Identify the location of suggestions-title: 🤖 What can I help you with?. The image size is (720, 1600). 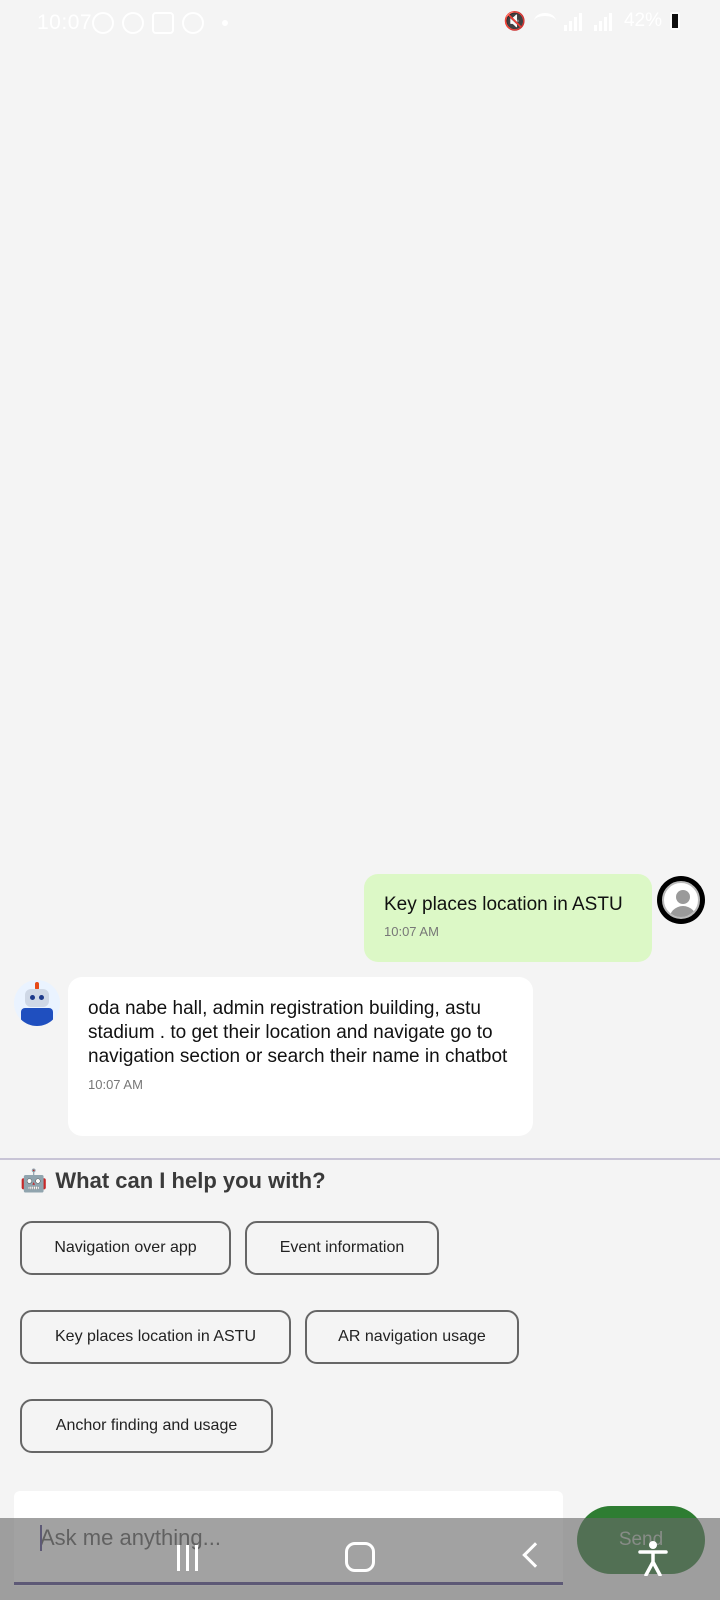
(173, 1181).